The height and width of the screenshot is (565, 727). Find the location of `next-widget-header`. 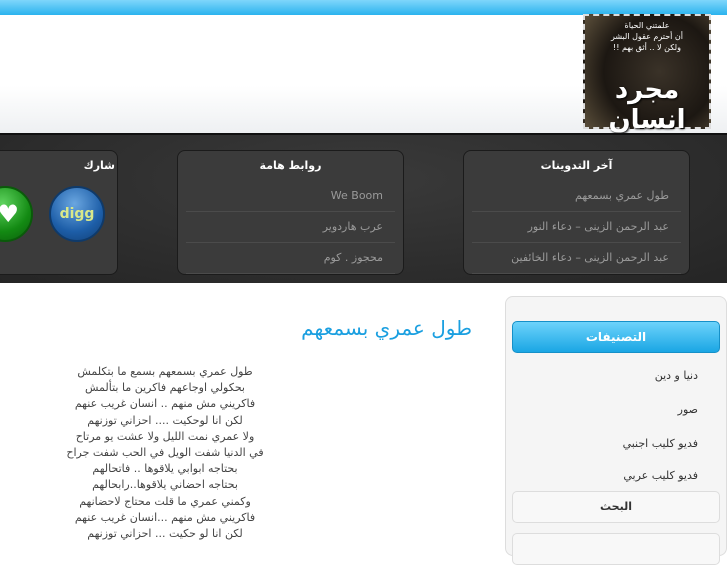

next-widget-header is located at coordinates (616, 549).